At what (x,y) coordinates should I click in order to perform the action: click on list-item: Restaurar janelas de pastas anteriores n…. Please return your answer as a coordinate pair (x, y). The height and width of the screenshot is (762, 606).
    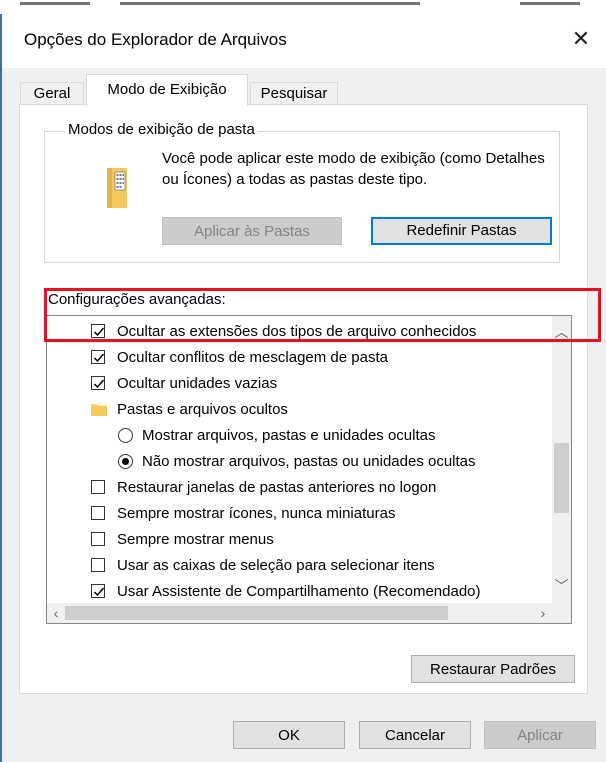
    Looking at the image, I should click on (287, 488).